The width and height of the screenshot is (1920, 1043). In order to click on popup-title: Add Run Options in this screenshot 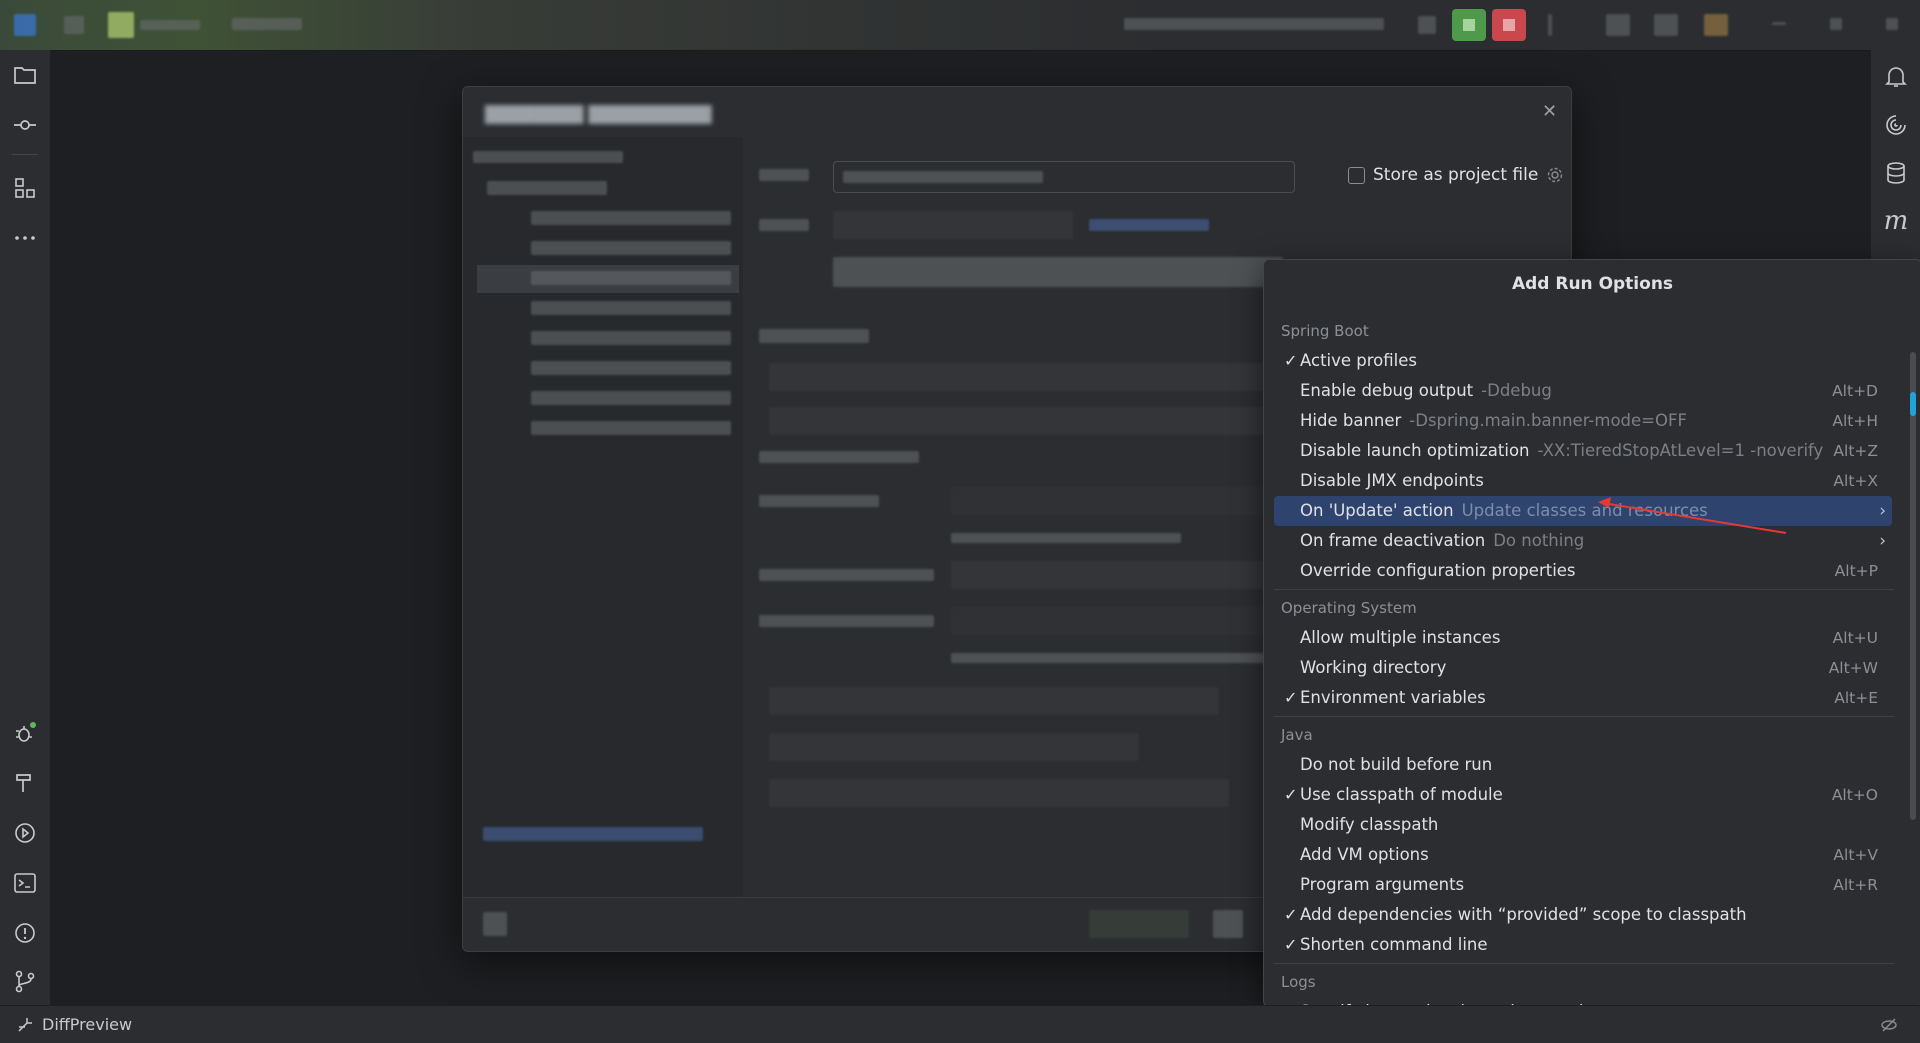, I will do `click(1592, 284)`.